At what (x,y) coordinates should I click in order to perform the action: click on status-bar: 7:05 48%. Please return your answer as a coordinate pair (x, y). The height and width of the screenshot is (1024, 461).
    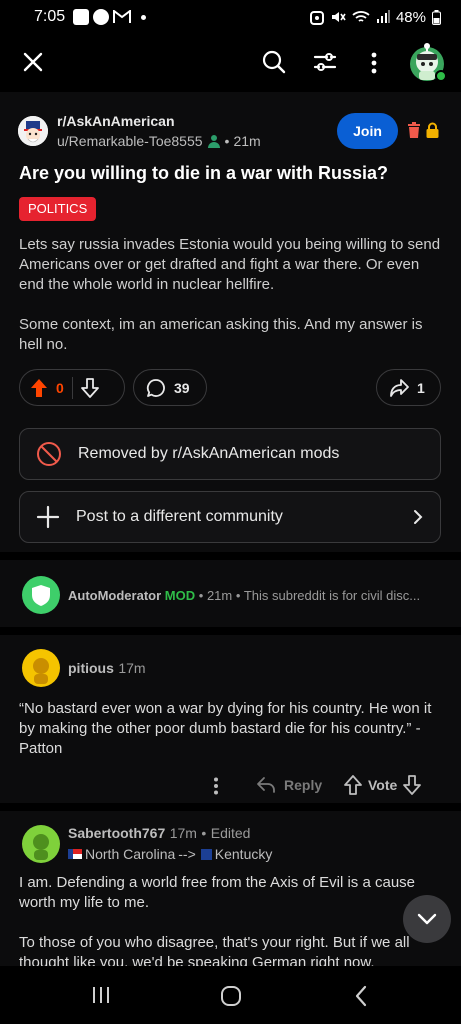
    Looking at the image, I should click on (230, 17).